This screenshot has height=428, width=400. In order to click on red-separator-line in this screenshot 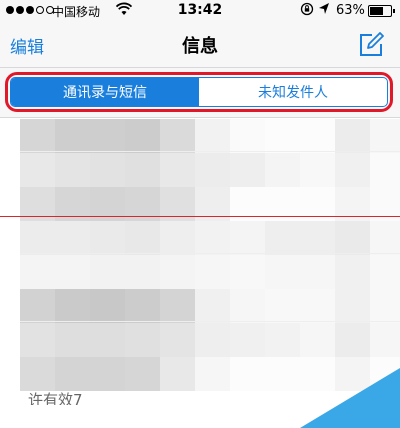, I will do `click(200, 216)`.